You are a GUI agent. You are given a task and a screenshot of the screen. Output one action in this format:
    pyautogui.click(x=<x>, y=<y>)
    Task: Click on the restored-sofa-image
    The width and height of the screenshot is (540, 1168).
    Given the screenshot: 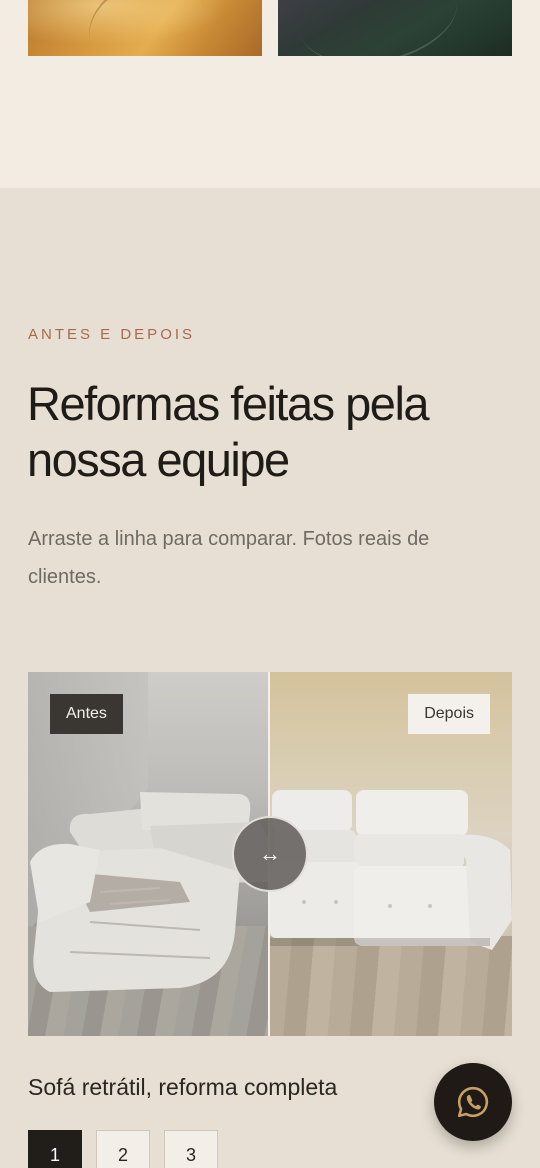 What is the action you would take?
    pyautogui.click(x=391, y=870)
    